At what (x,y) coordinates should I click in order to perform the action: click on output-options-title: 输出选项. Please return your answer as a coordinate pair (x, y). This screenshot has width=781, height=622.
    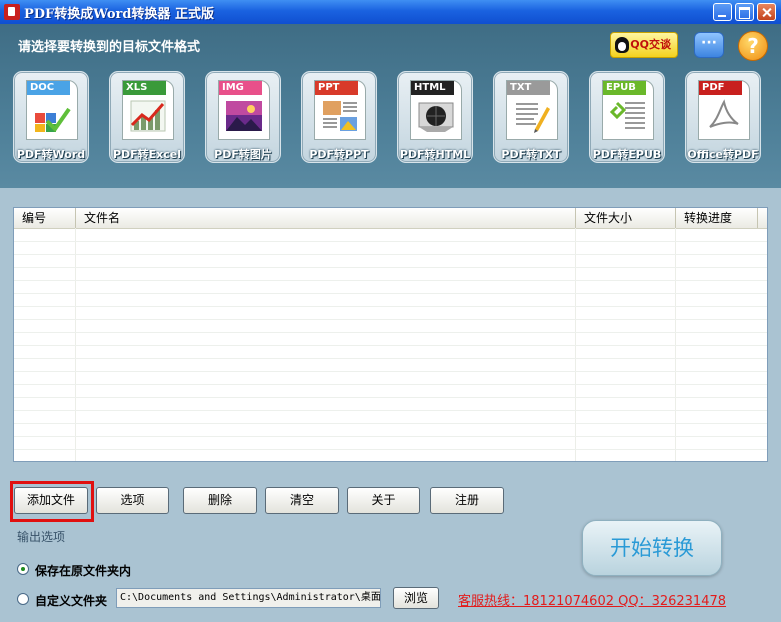
    Looking at the image, I should click on (41, 537).